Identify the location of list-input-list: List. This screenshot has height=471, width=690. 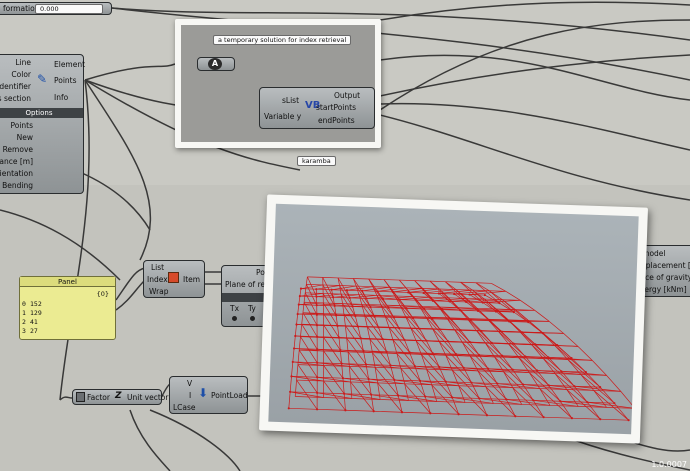
(158, 267).